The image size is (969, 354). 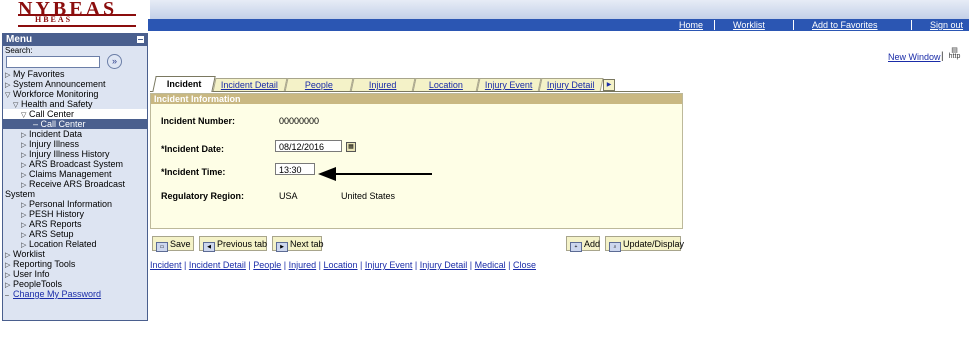 I want to click on bottom-link: Injury Detail, so click(x=444, y=265).